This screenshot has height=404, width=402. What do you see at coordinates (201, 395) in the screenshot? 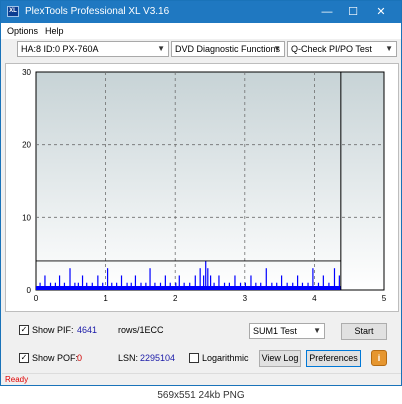
I see `image-caption: 569x551 24kb PNG` at bounding box center [201, 395].